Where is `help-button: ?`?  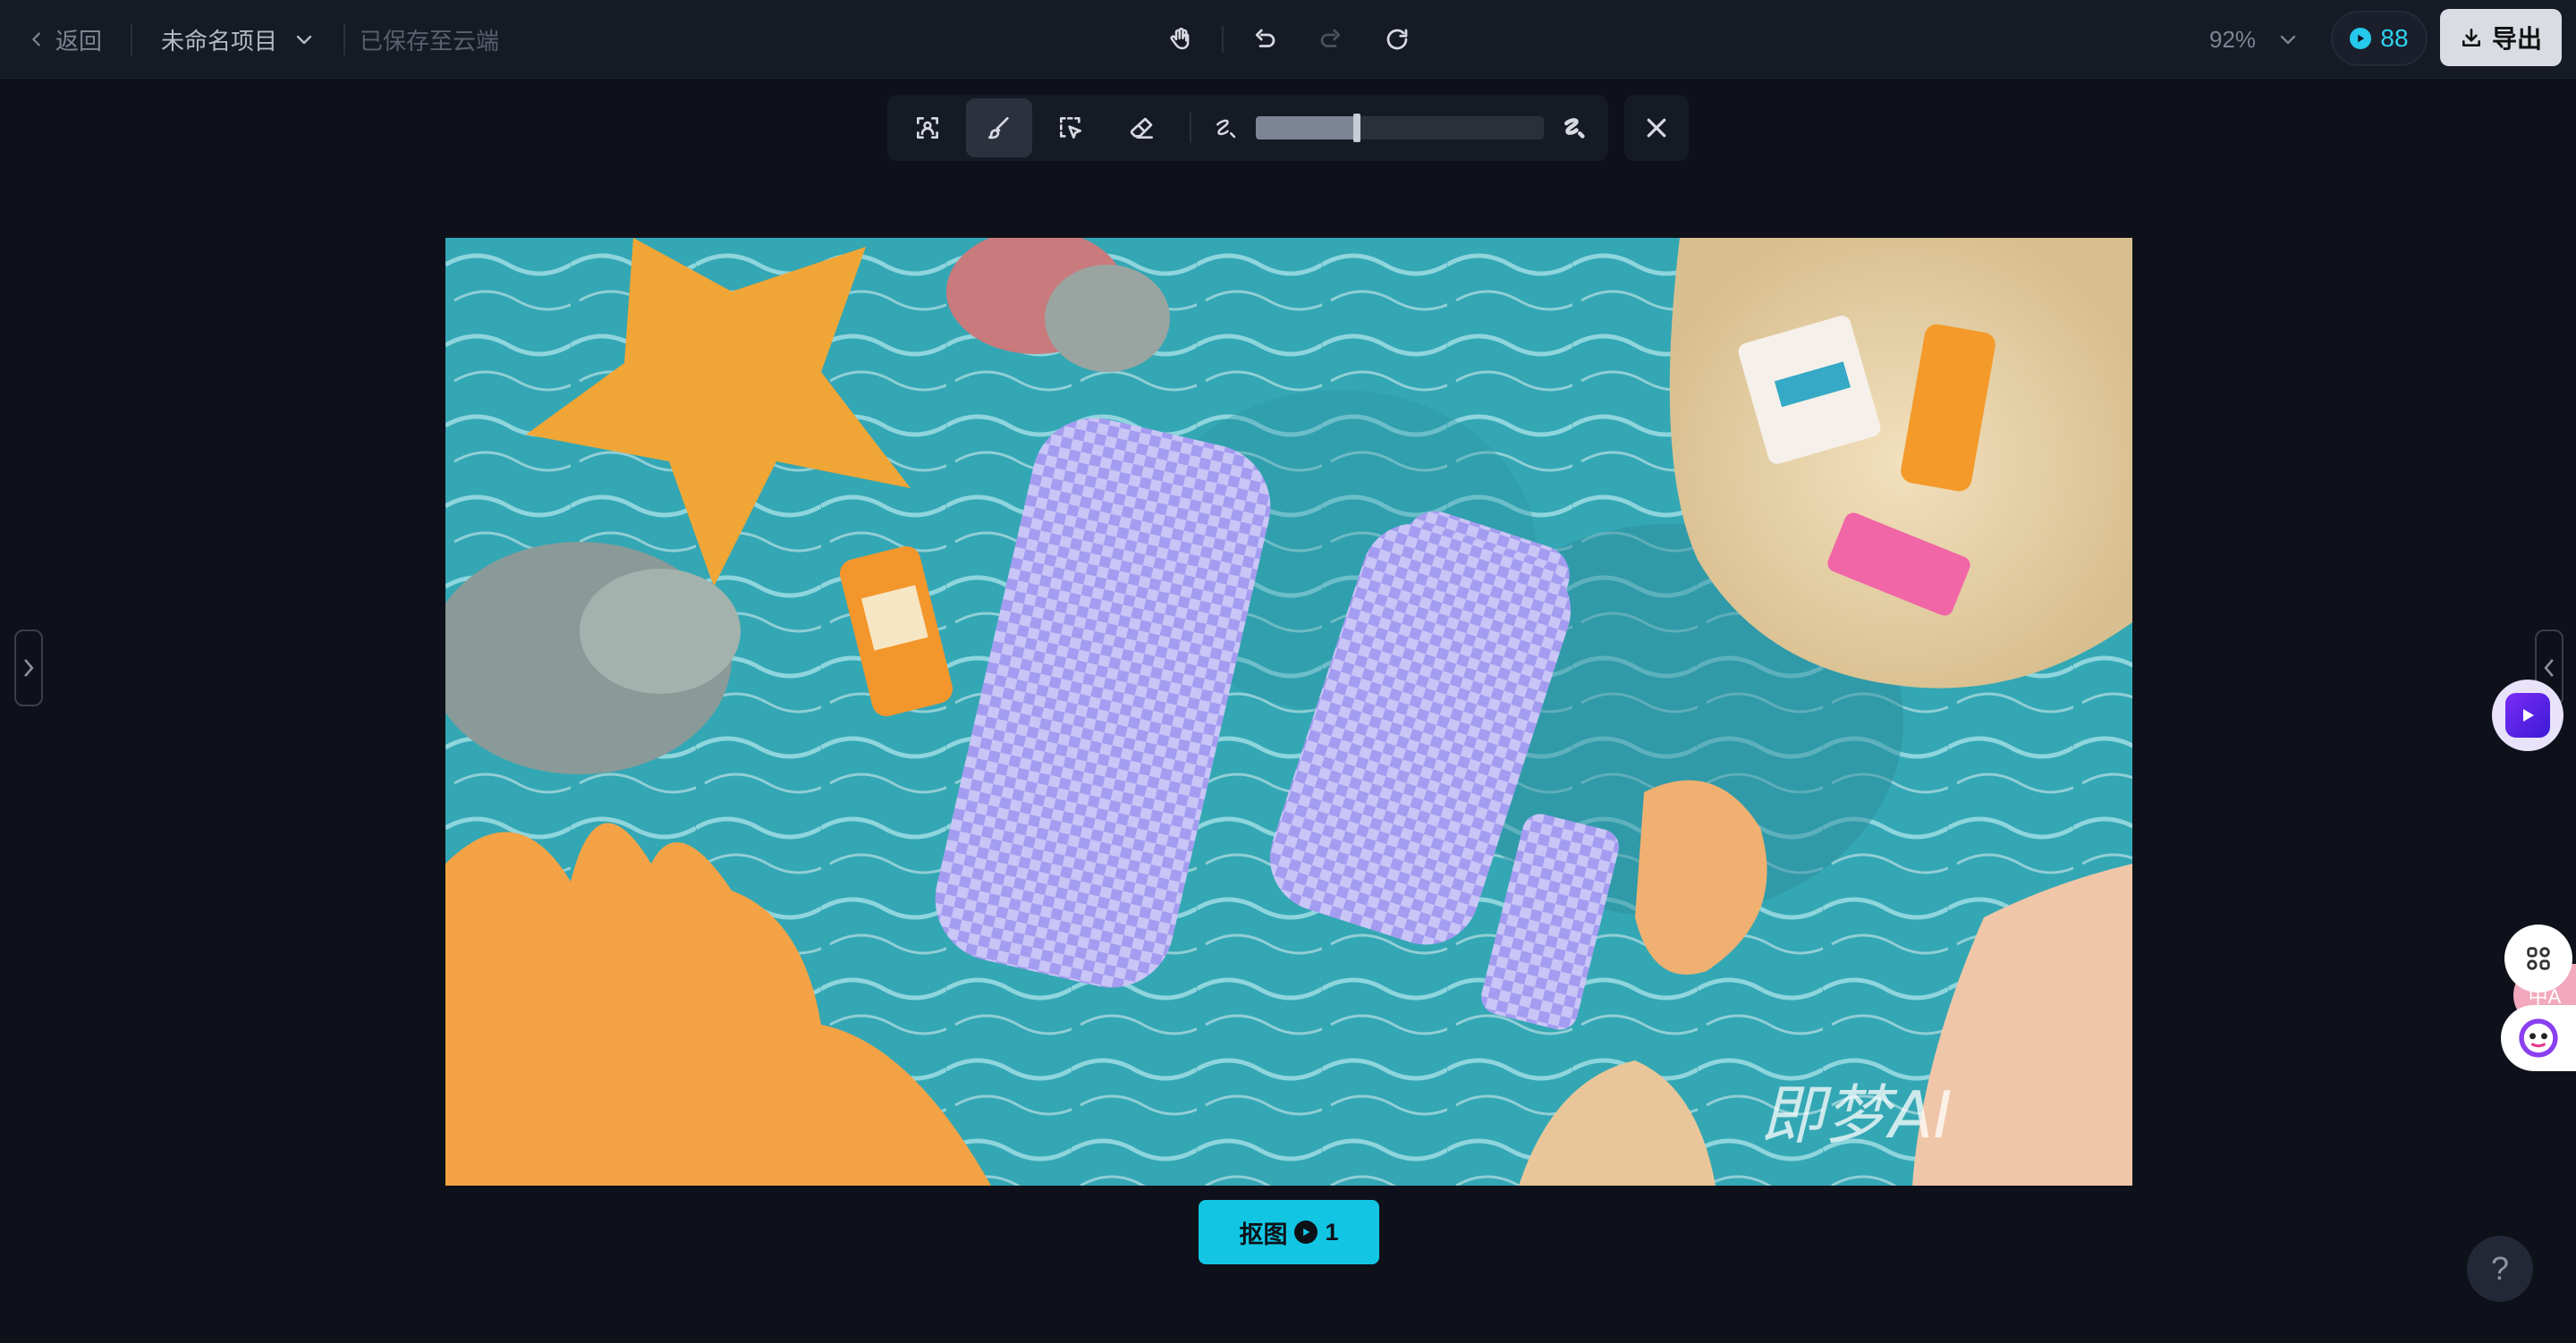 help-button: ? is located at coordinates (2500, 1269).